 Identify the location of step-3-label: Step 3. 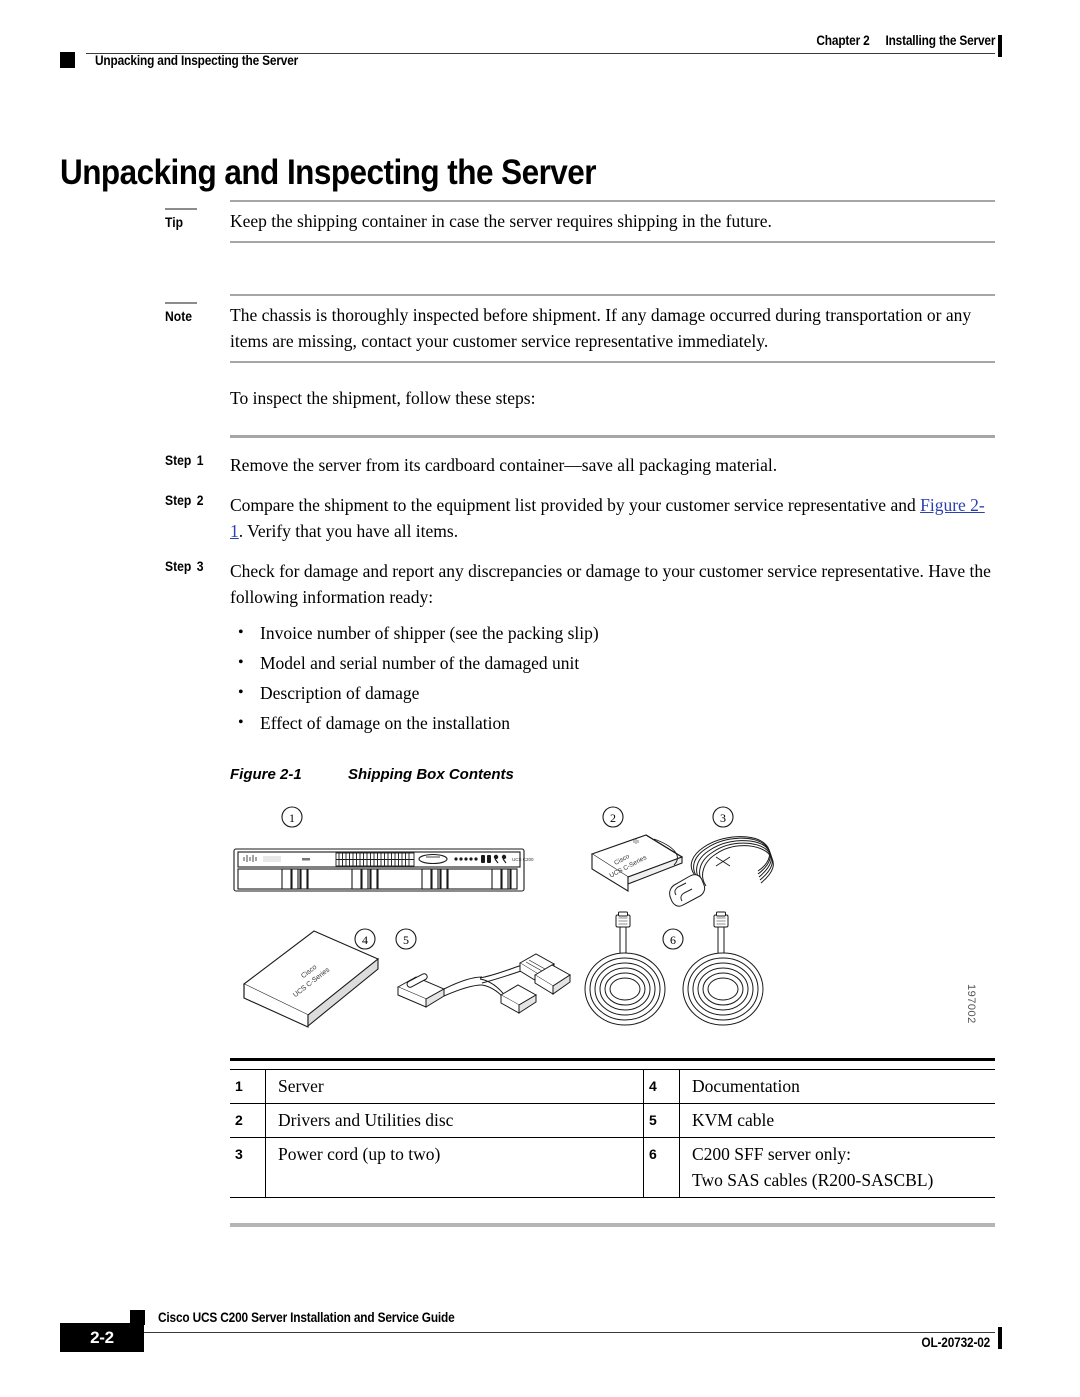
(184, 566).